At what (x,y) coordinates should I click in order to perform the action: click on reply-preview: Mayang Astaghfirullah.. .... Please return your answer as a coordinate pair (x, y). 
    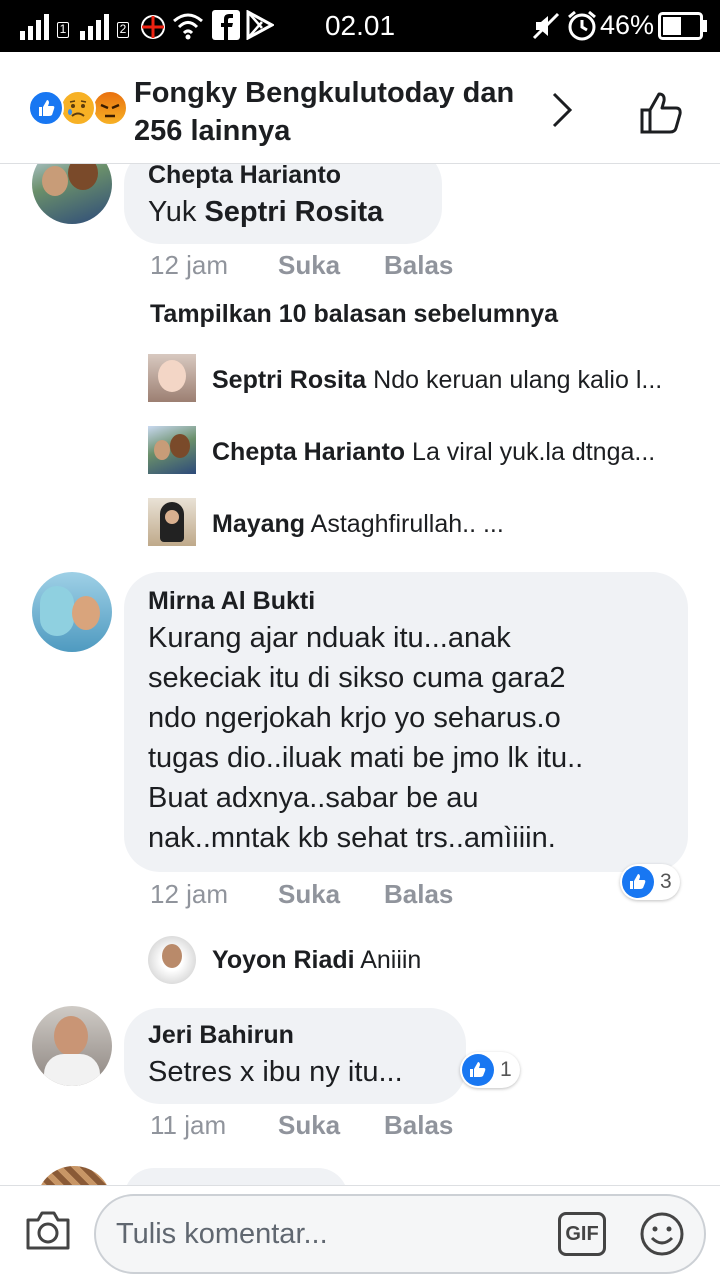
    Looking at the image, I should click on (358, 524).